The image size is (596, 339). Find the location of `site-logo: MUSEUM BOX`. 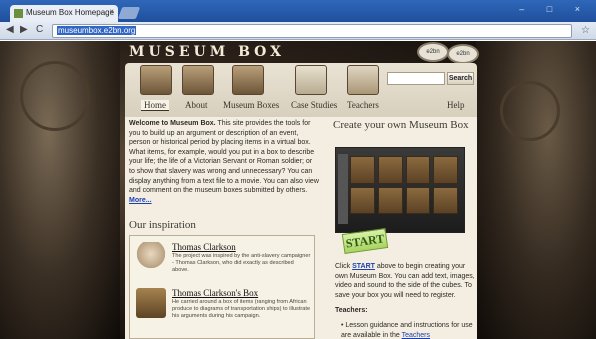

site-logo: MUSEUM BOX is located at coordinates (207, 54).